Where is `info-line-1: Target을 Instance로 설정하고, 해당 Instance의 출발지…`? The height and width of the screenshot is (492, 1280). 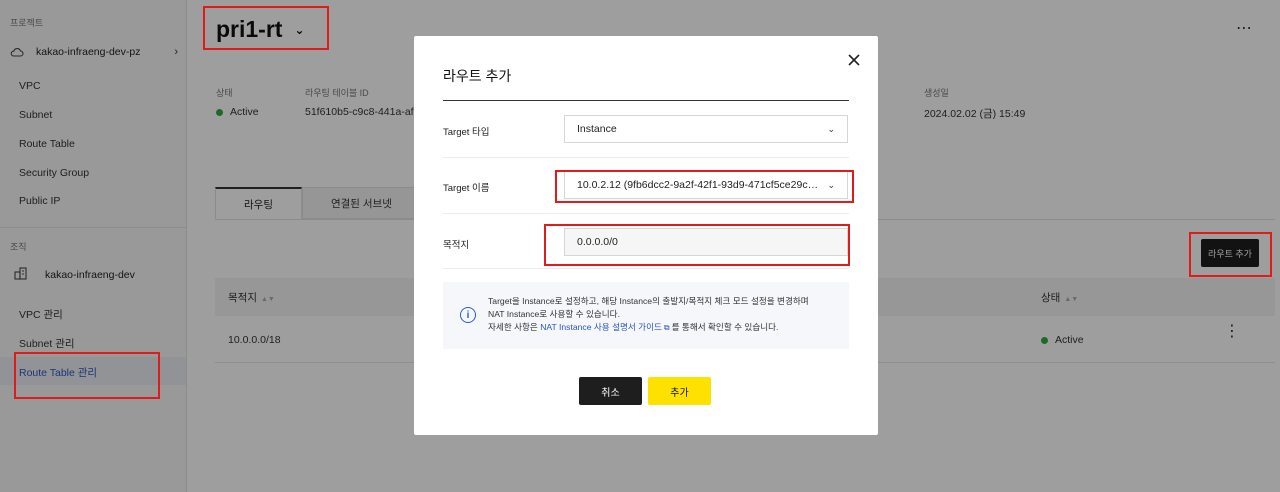 info-line-1: Target을 Instance로 설정하고, 해당 Instance의 출발지… is located at coordinates (648, 301).